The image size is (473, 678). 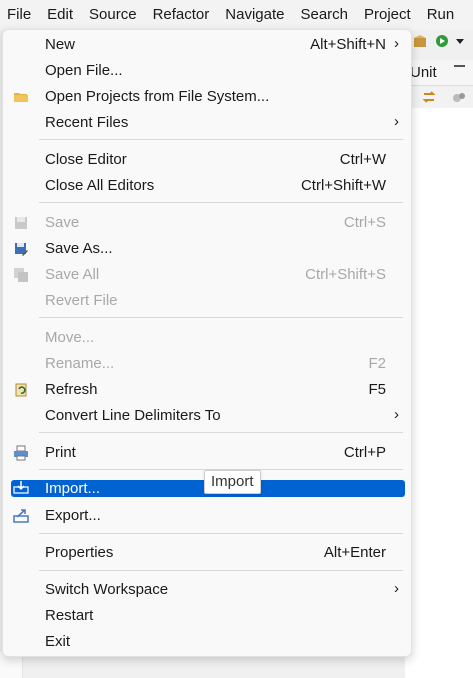 What do you see at coordinates (345, 274) in the screenshot?
I see `menu-item-accelerator: Ctrl+Shift+S` at bounding box center [345, 274].